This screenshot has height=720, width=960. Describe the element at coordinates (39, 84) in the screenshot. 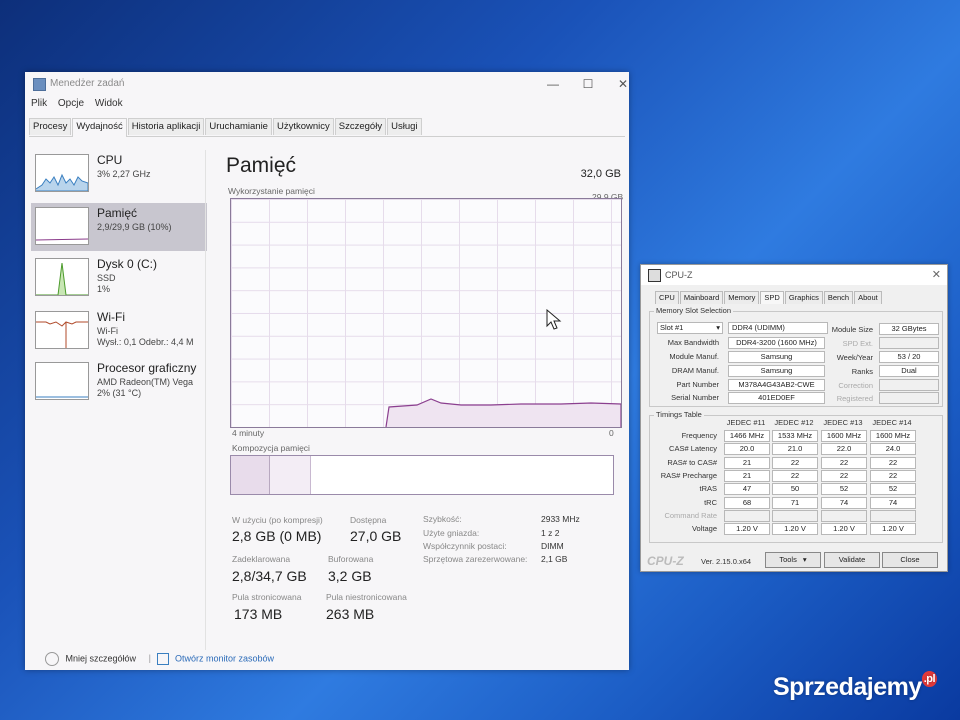

I see `task-manager-icon` at that location.